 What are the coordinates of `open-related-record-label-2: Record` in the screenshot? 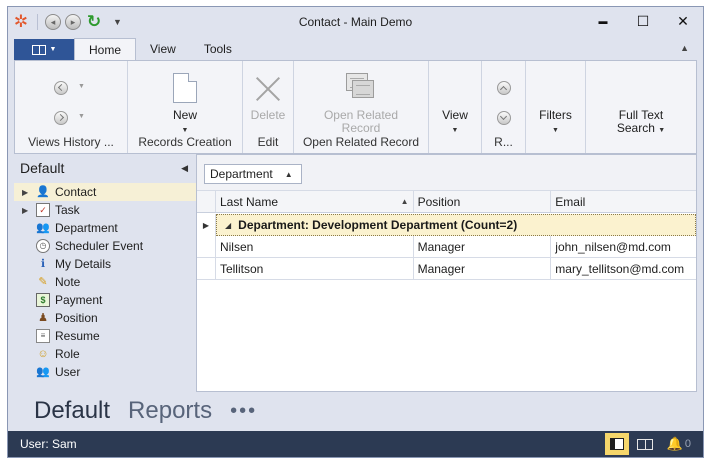 It's located at (361, 128).